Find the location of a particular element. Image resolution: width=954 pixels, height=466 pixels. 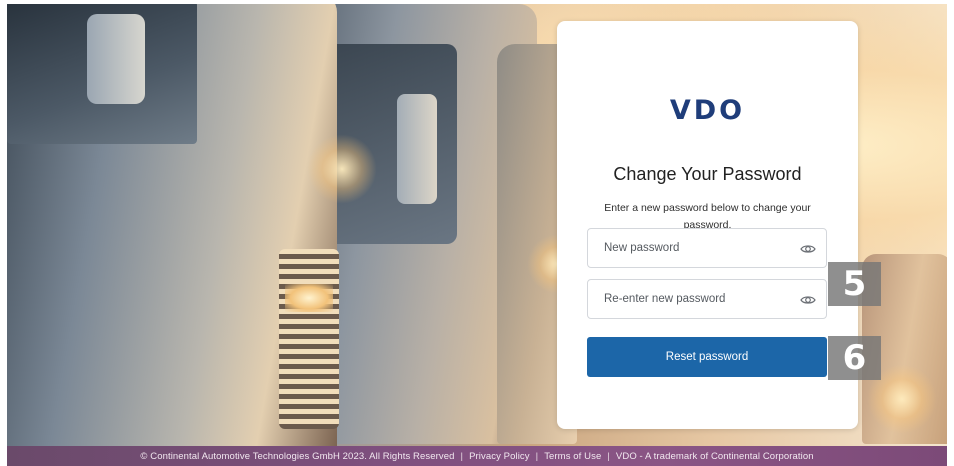

vdo-logo: VDO is located at coordinates (707, 110).